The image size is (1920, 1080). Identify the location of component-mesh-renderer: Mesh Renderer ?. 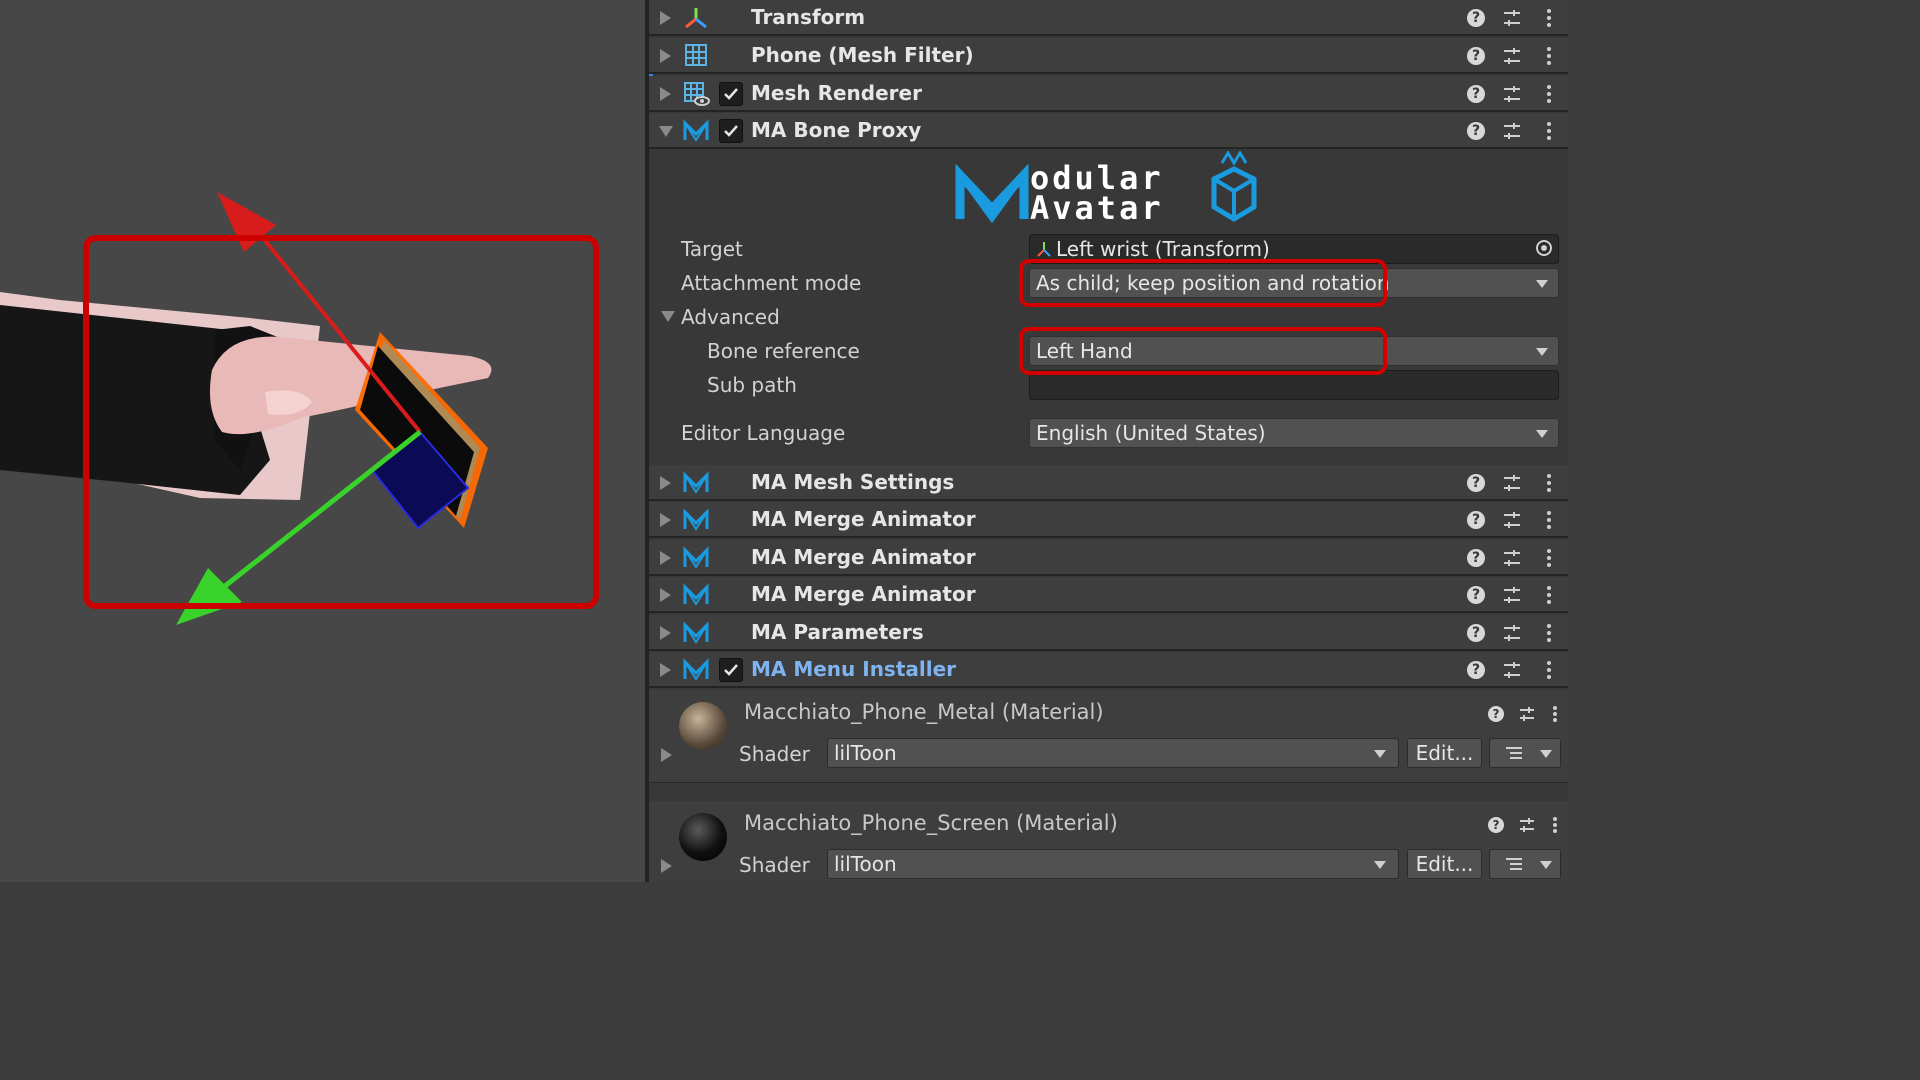
(1108, 94).